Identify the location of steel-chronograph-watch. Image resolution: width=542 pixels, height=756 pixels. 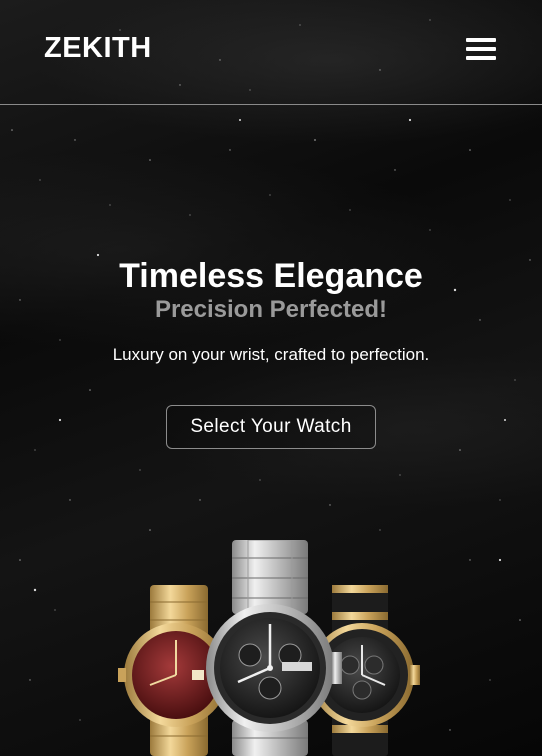
(274, 648).